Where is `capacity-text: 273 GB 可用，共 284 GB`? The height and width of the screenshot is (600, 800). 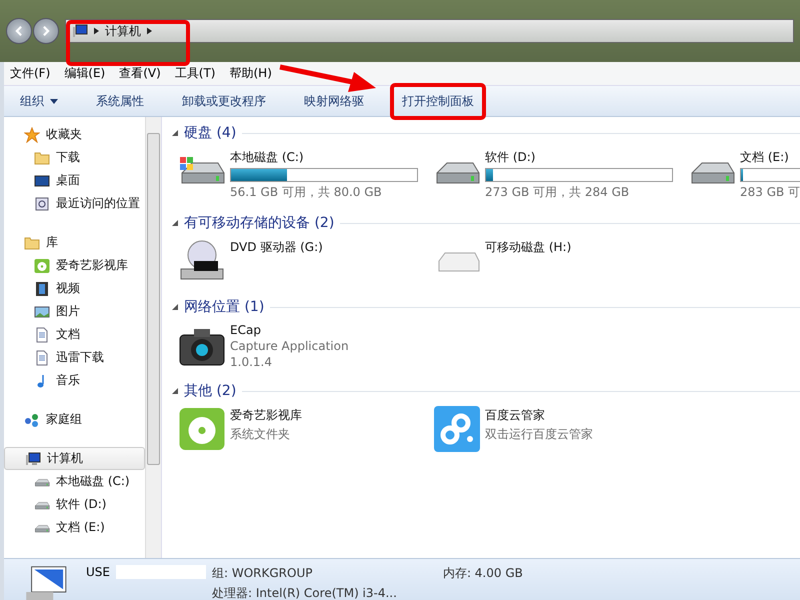 capacity-text: 273 GB 可用，共 284 GB is located at coordinates (557, 192).